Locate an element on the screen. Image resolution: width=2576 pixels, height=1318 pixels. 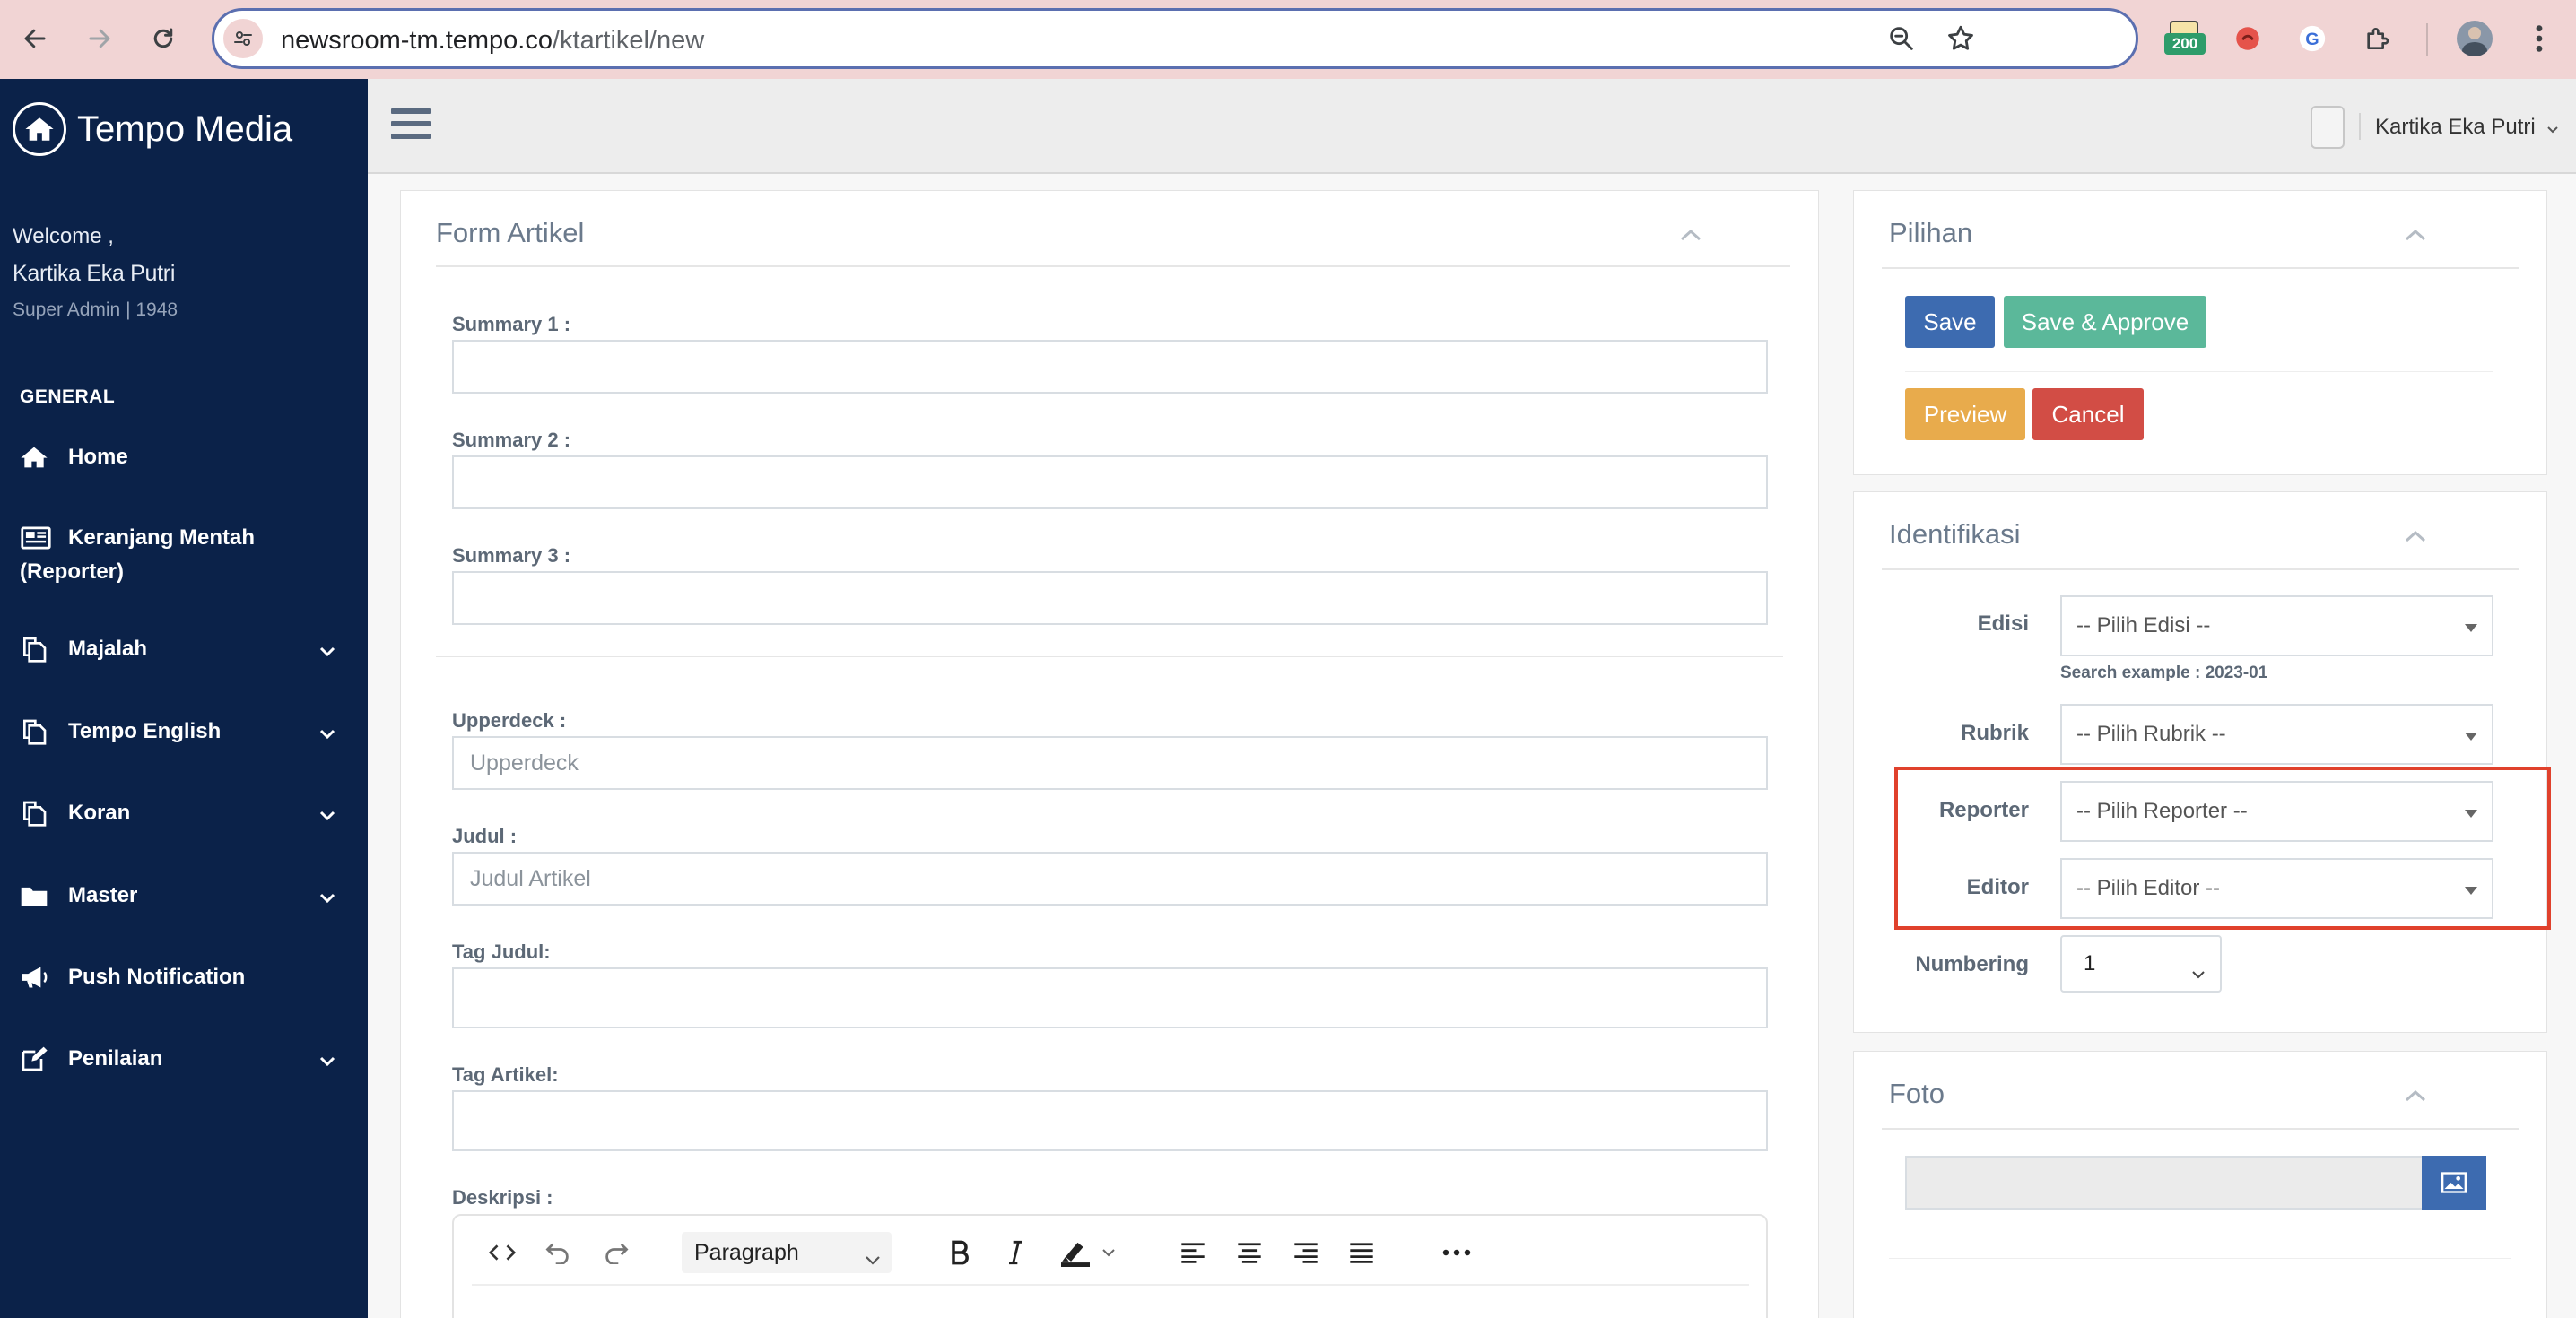
foto-divider is located at coordinates (2200, 1258).